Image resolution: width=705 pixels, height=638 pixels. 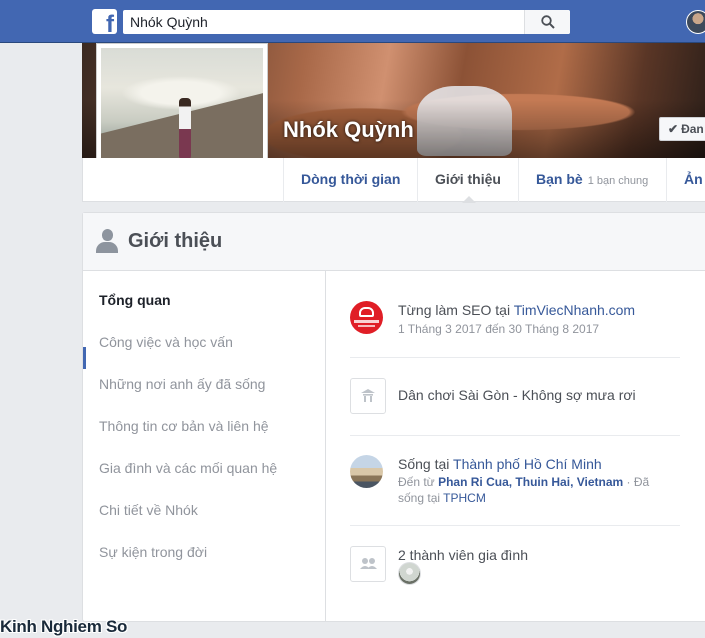 What do you see at coordinates (409, 573) in the screenshot?
I see `family-member-avatar` at bounding box center [409, 573].